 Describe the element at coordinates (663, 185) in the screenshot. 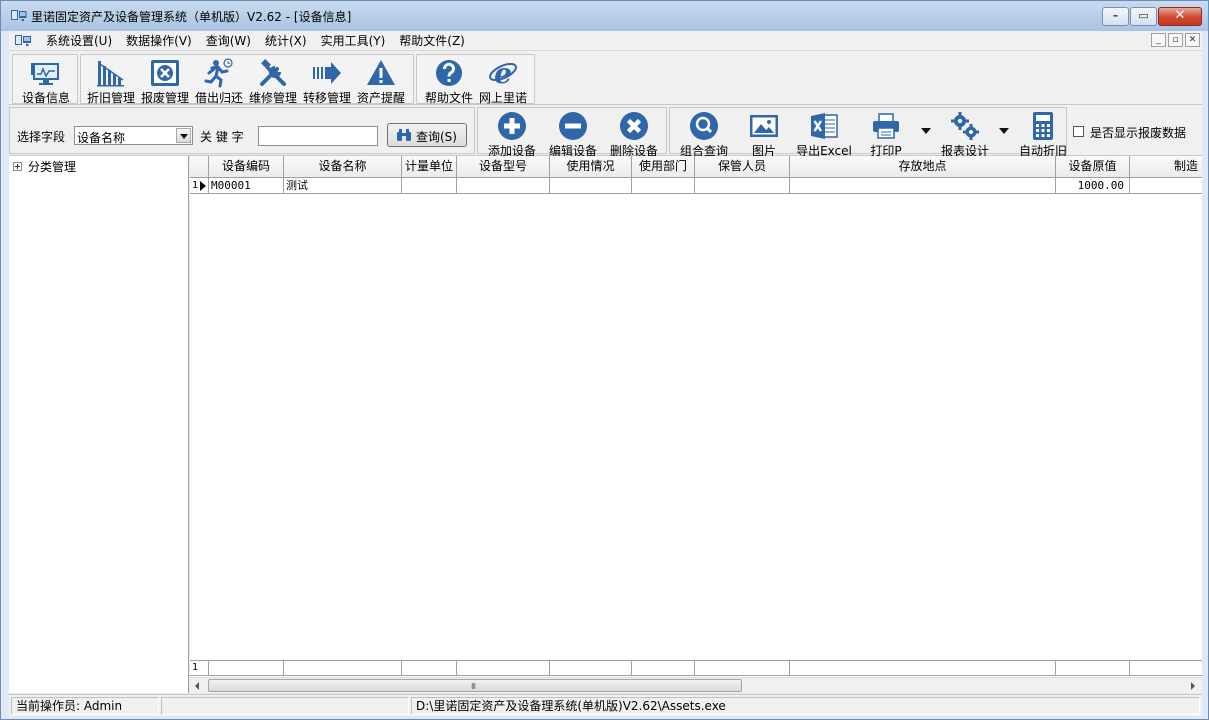

I see `cell-department` at that location.